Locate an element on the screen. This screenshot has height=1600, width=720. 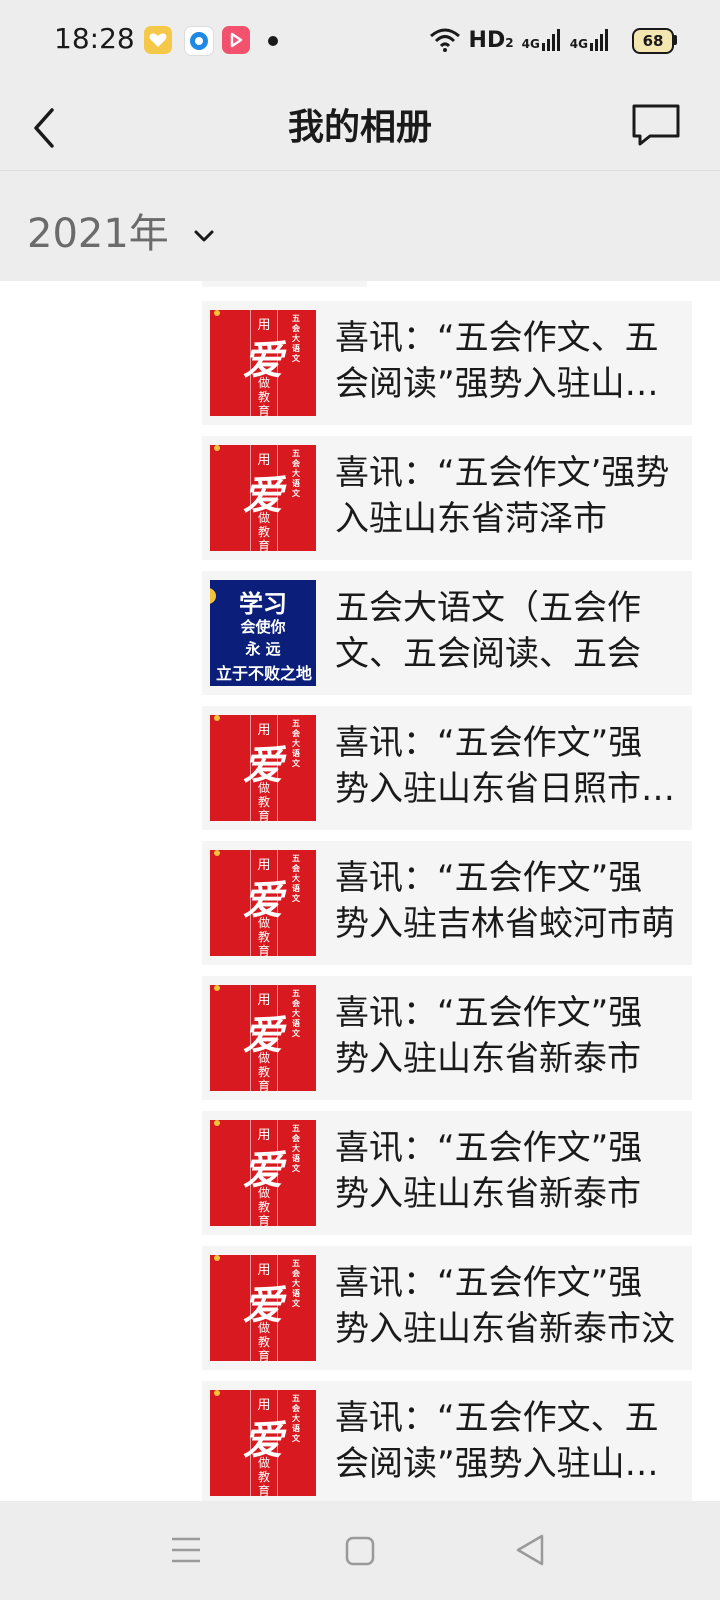
status-bar: 18:28 HD2 4G 4G 68 is located at coordinates (360, 40).